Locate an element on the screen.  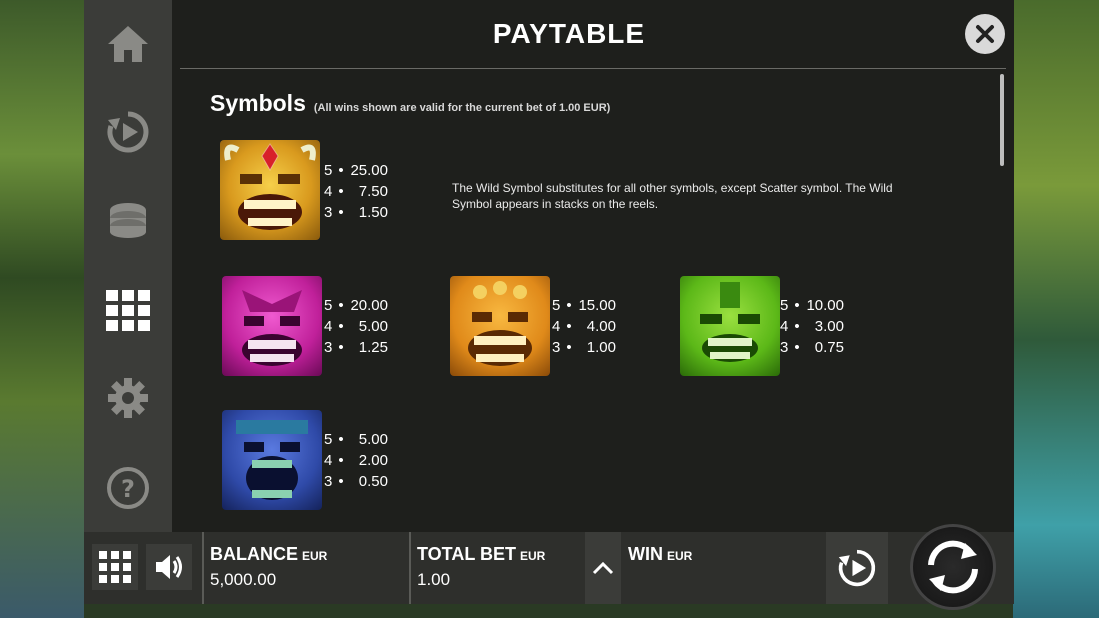
spin-arrows-icon is located at coordinates (953, 567).